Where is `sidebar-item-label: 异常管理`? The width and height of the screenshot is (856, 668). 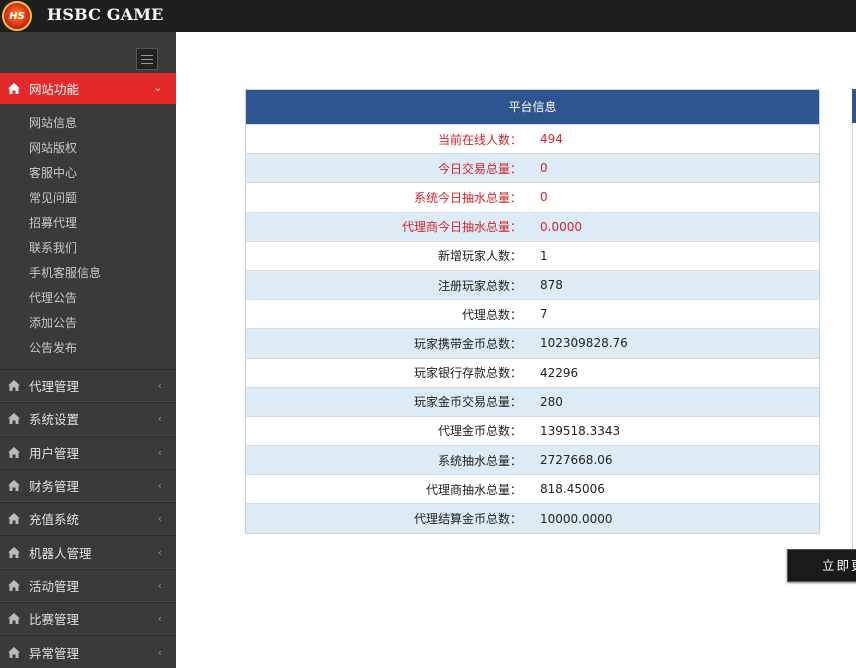
sidebar-item-label: 异常管理 is located at coordinates (54, 653).